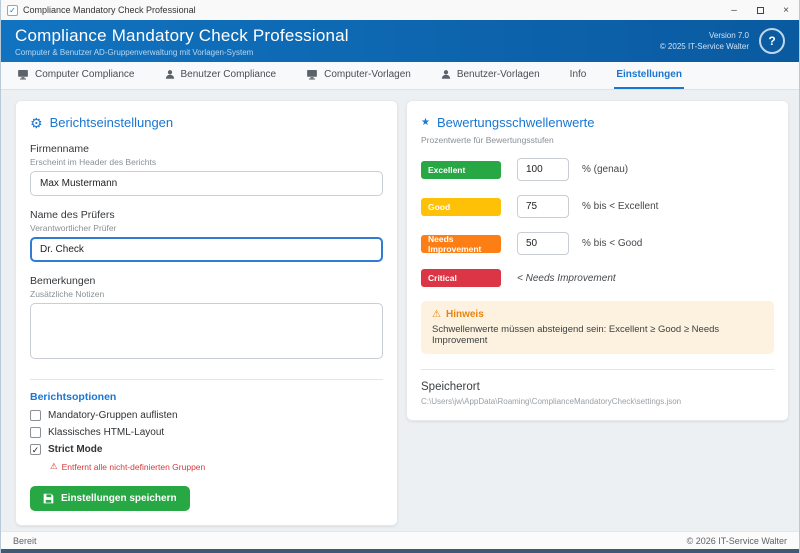 This screenshot has width=800, height=553. I want to click on titlebar-title: Compliance Mandatory Check Professional, so click(109, 10).